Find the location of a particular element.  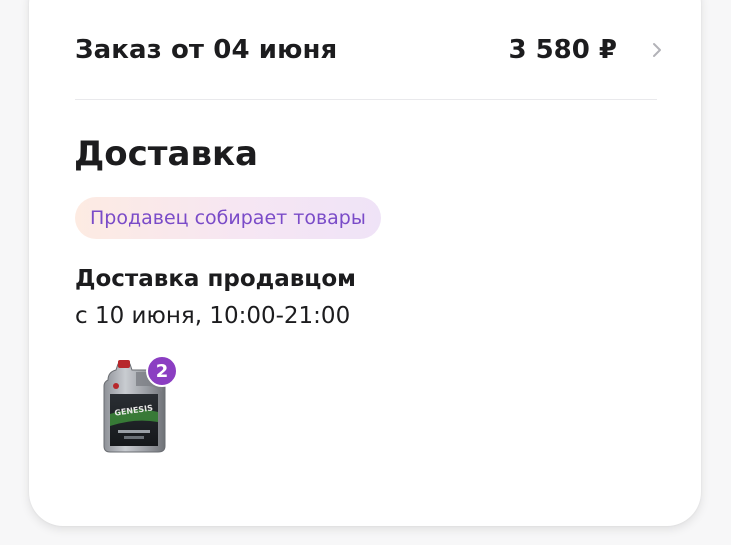

status-text: Продавец собирает товары is located at coordinates (228, 218).